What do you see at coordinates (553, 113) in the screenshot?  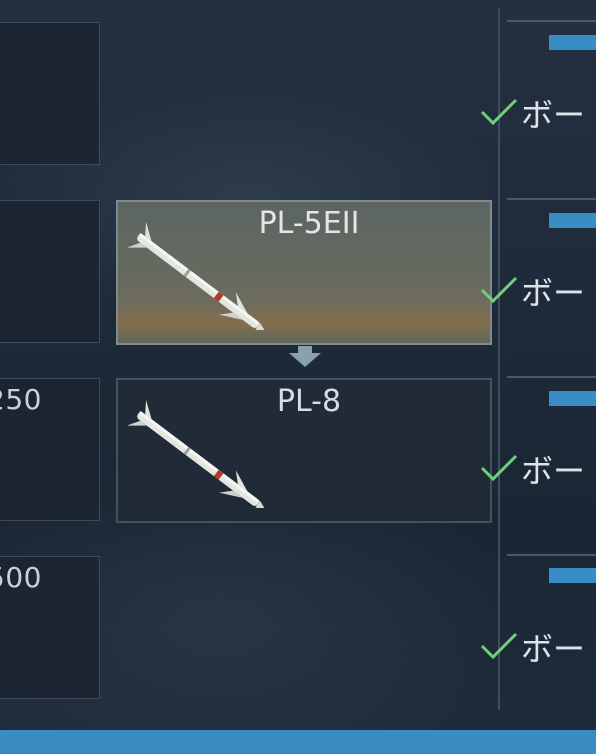 I see `right-row-1-label: ボー` at bounding box center [553, 113].